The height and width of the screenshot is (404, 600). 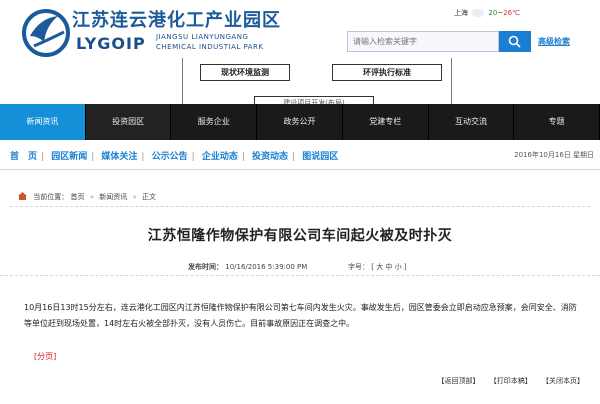 I want to click on search-button, so click(x=515, y=41).